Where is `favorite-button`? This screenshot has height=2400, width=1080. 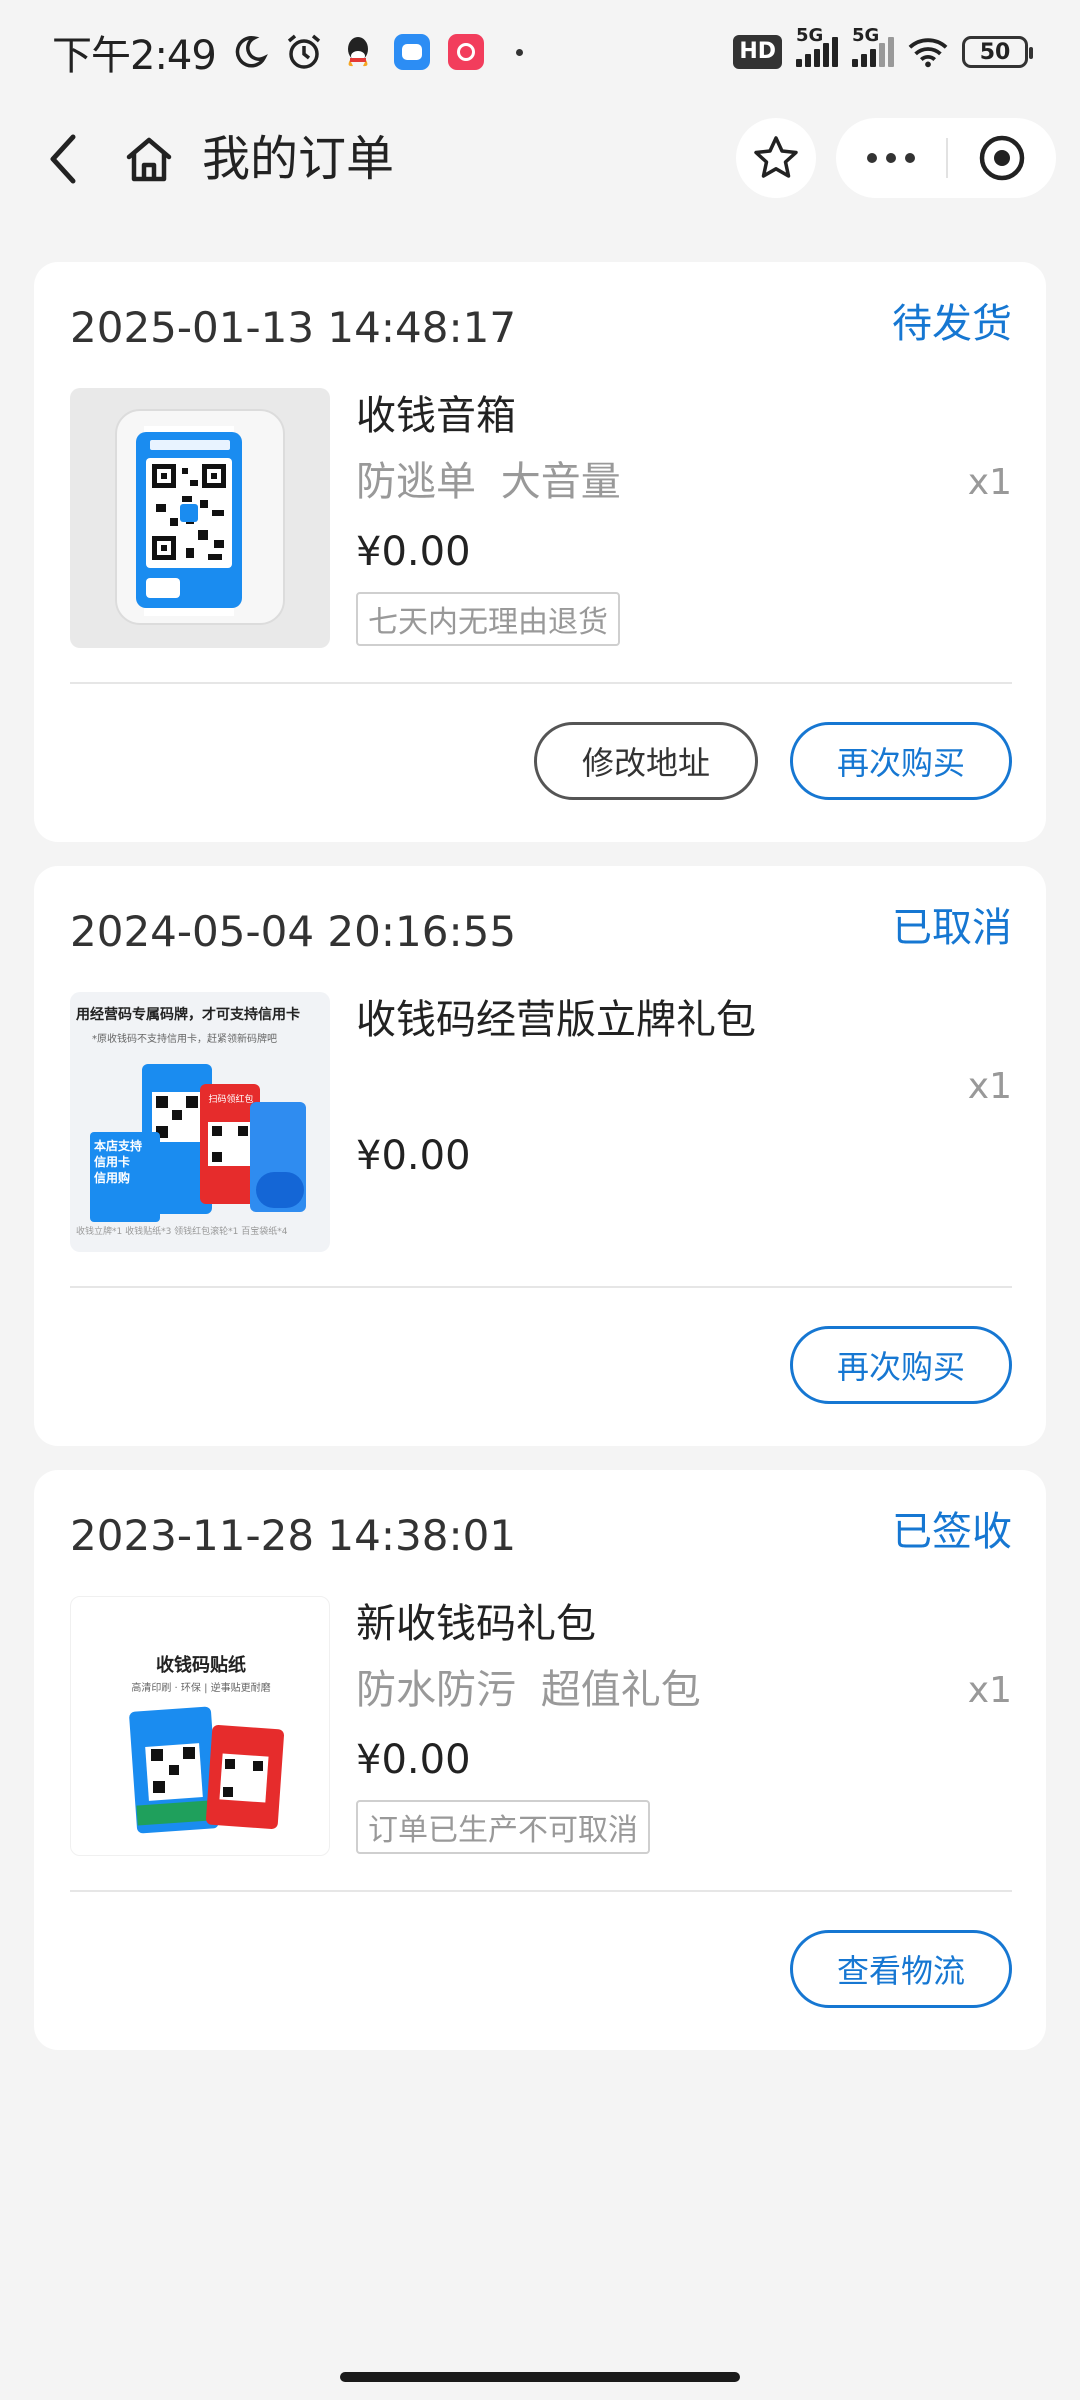
favorite-button is located at coordinates (776, 158).